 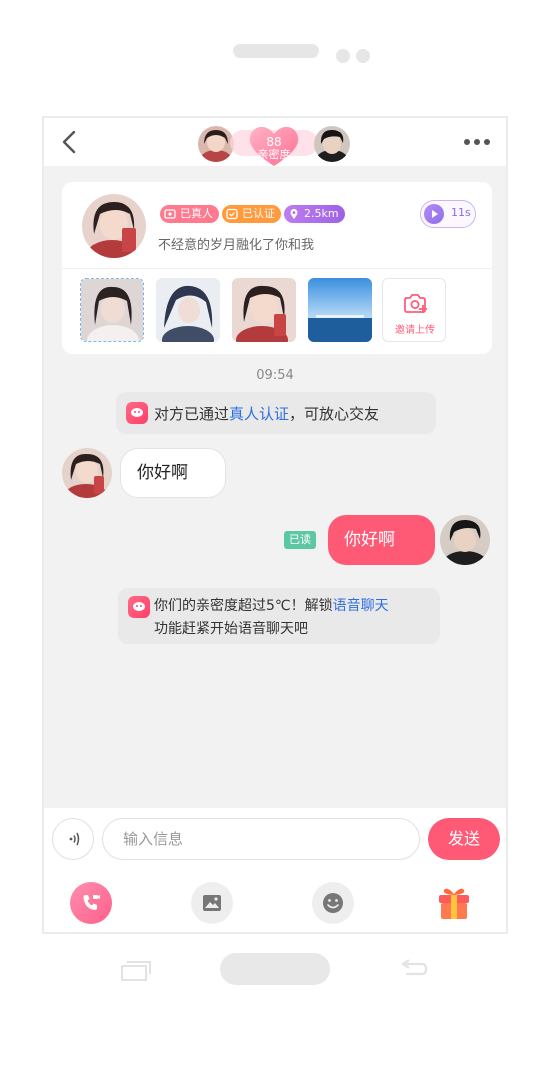 I want to click on distance-badge: 2.5km, so click(x=314, y=214).